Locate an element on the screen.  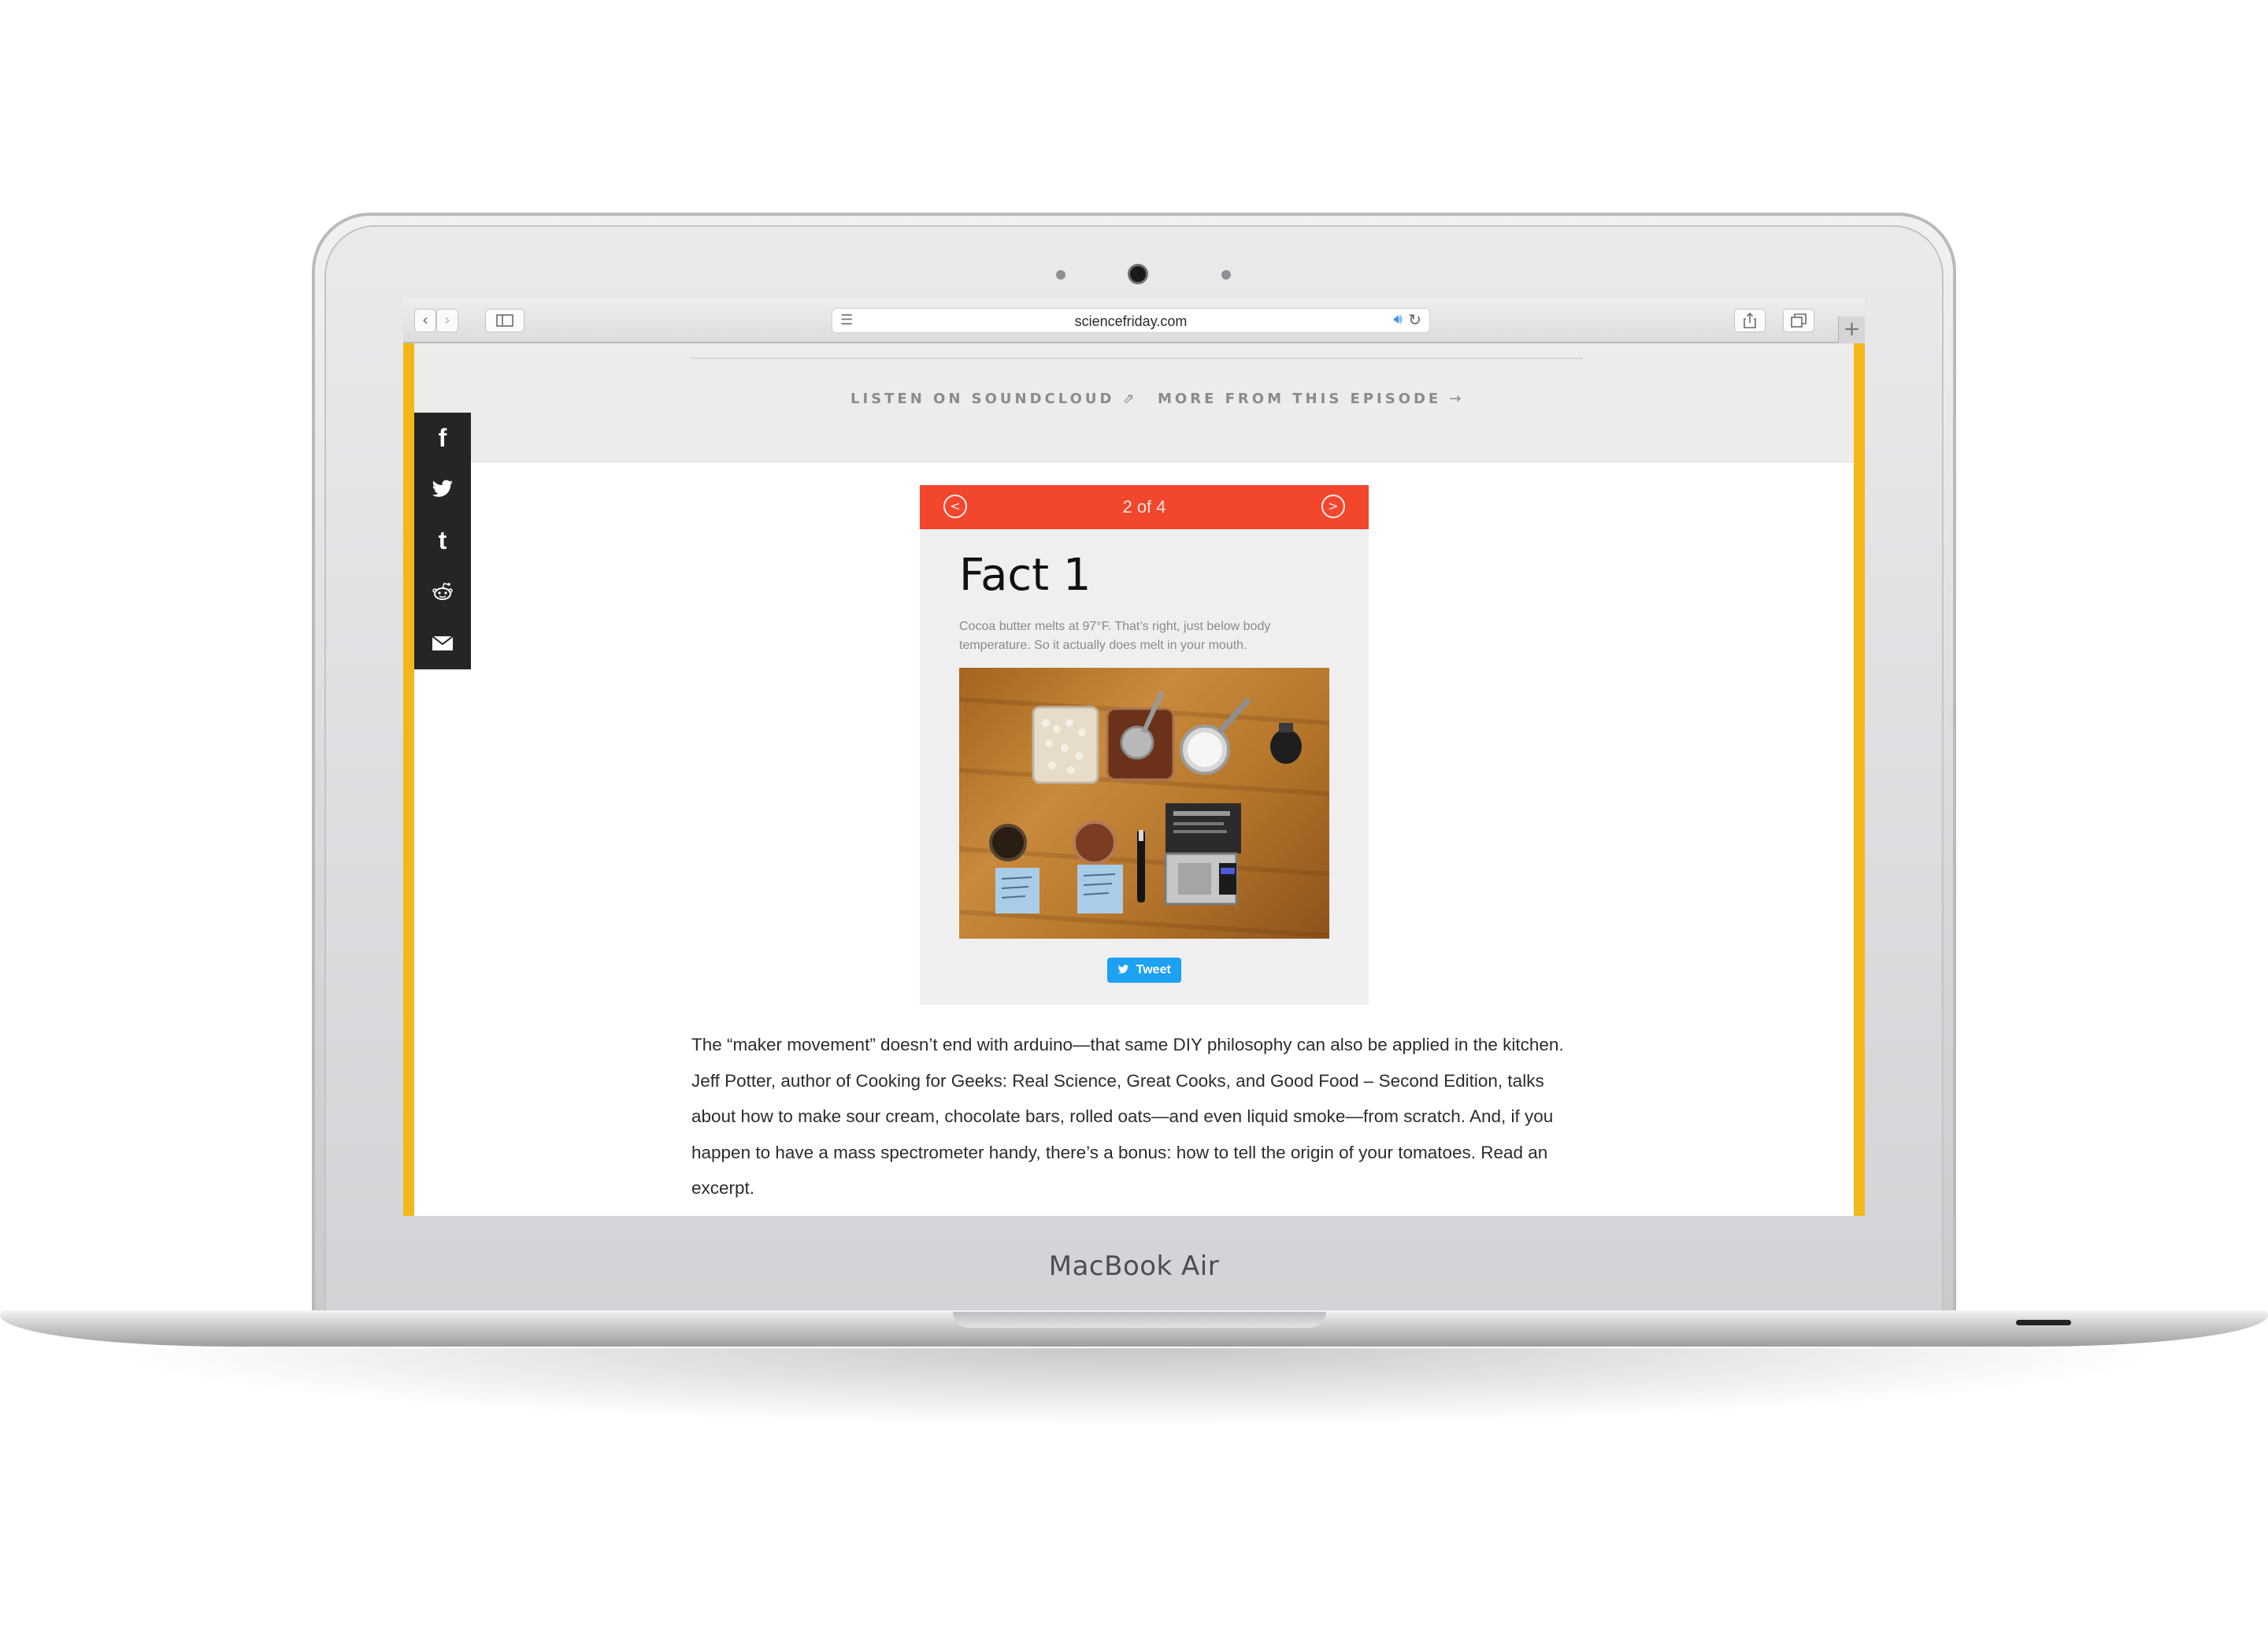
address-text: sciencefriday.com is located at coordinates (1131, 321).